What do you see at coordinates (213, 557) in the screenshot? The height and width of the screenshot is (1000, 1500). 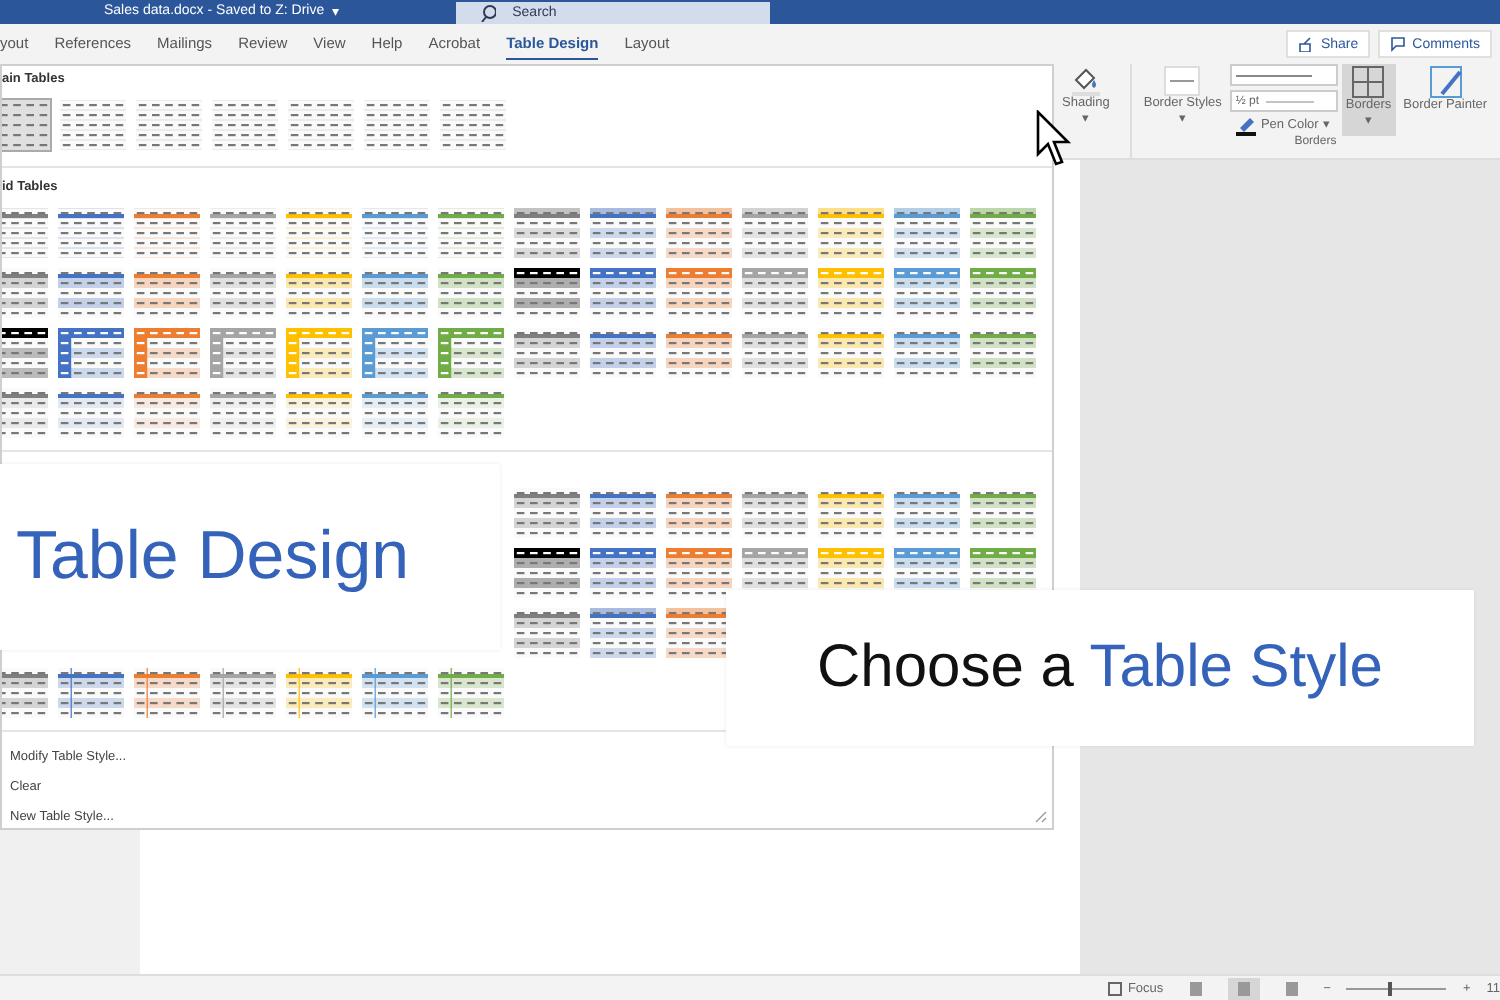 I see `caption-text: Table Design` at bounding box center [213, 557].